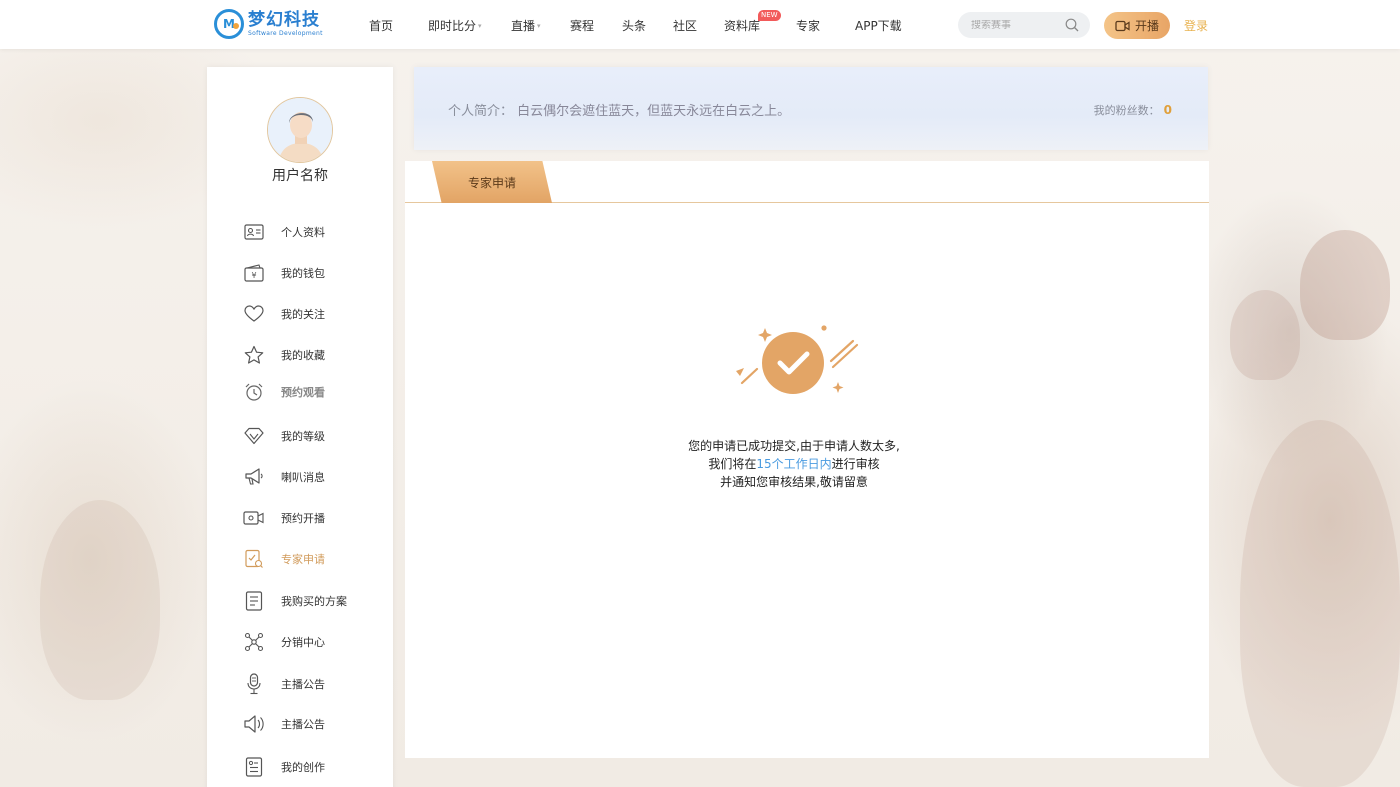  Describe the element at coordinates (254, 559) in the screenshot. I see `expert-apply-icon` at that location.